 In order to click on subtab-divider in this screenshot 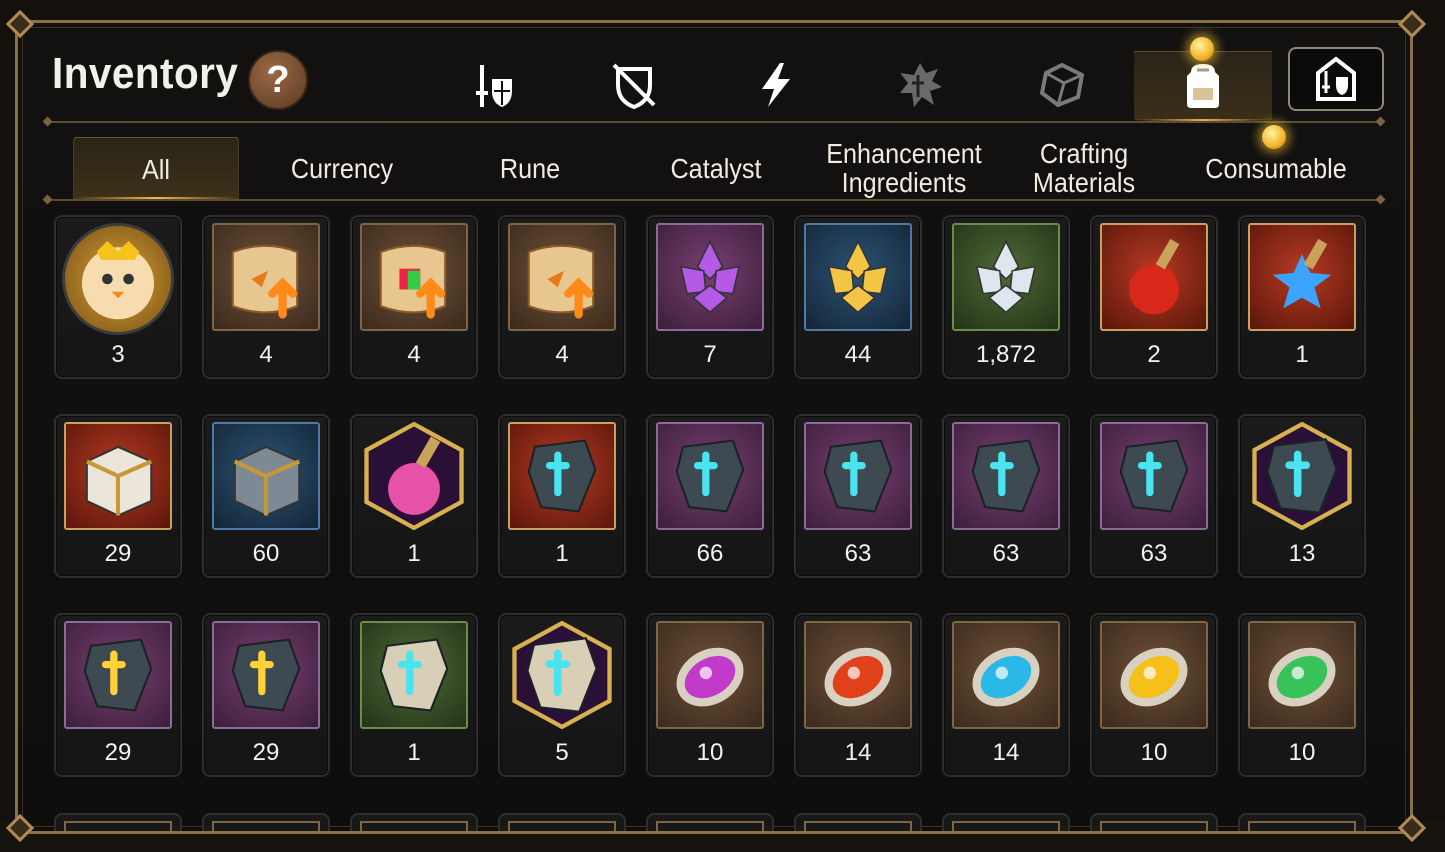, I will do `click(714, 200)`.